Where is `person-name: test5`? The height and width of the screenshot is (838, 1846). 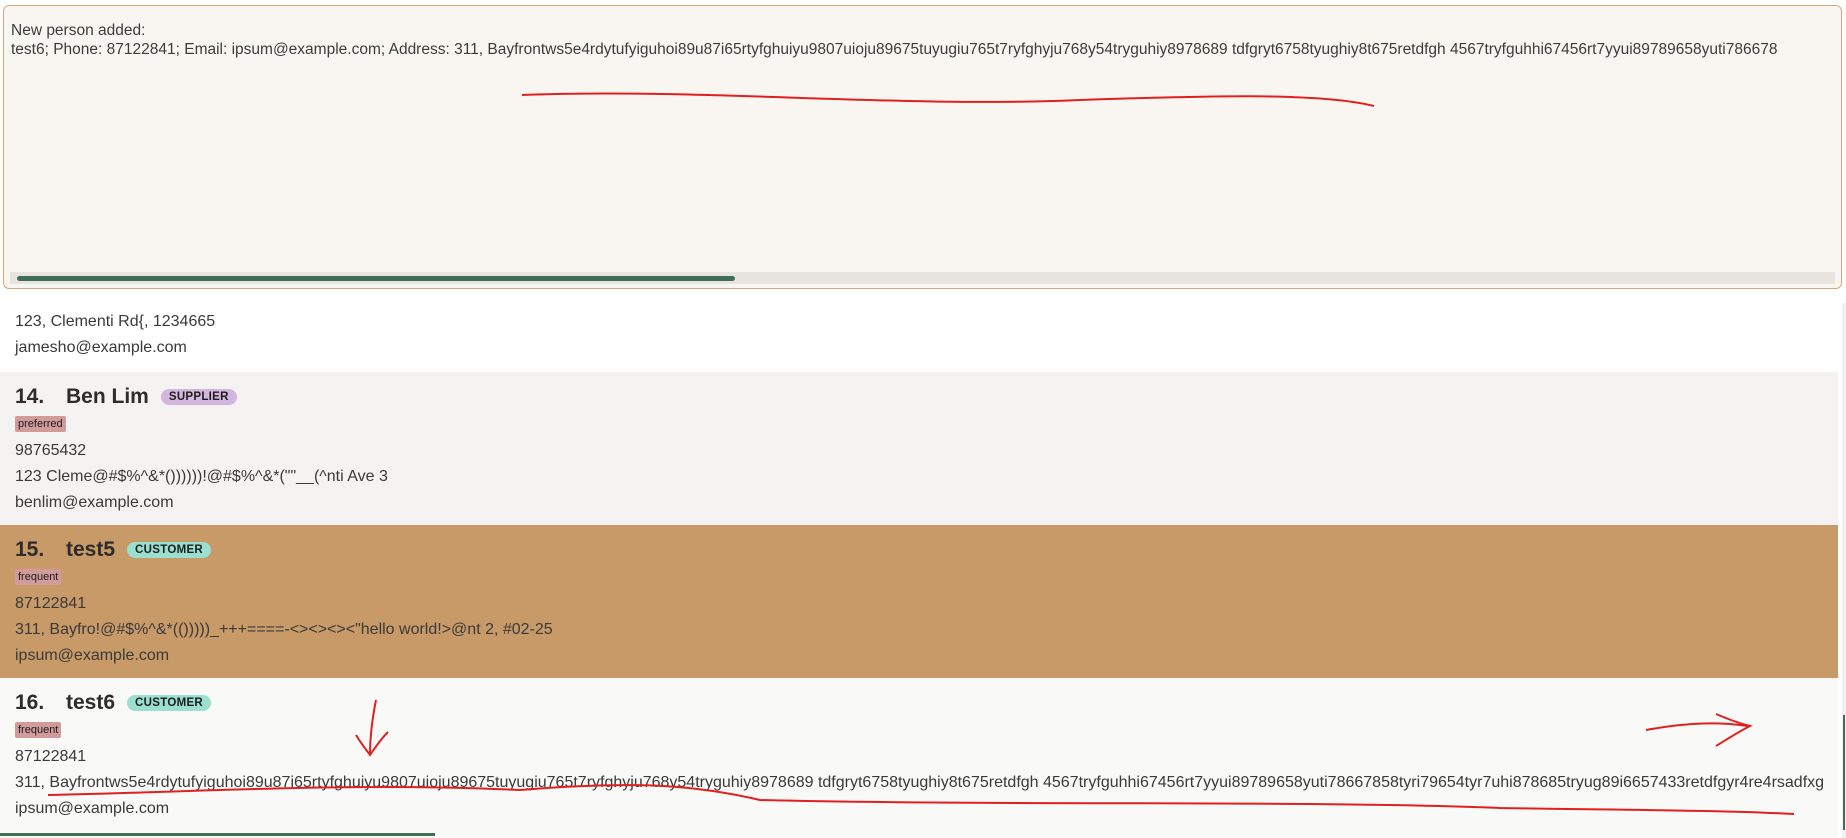 person-name: test5 is located at coordinates (91, 549).